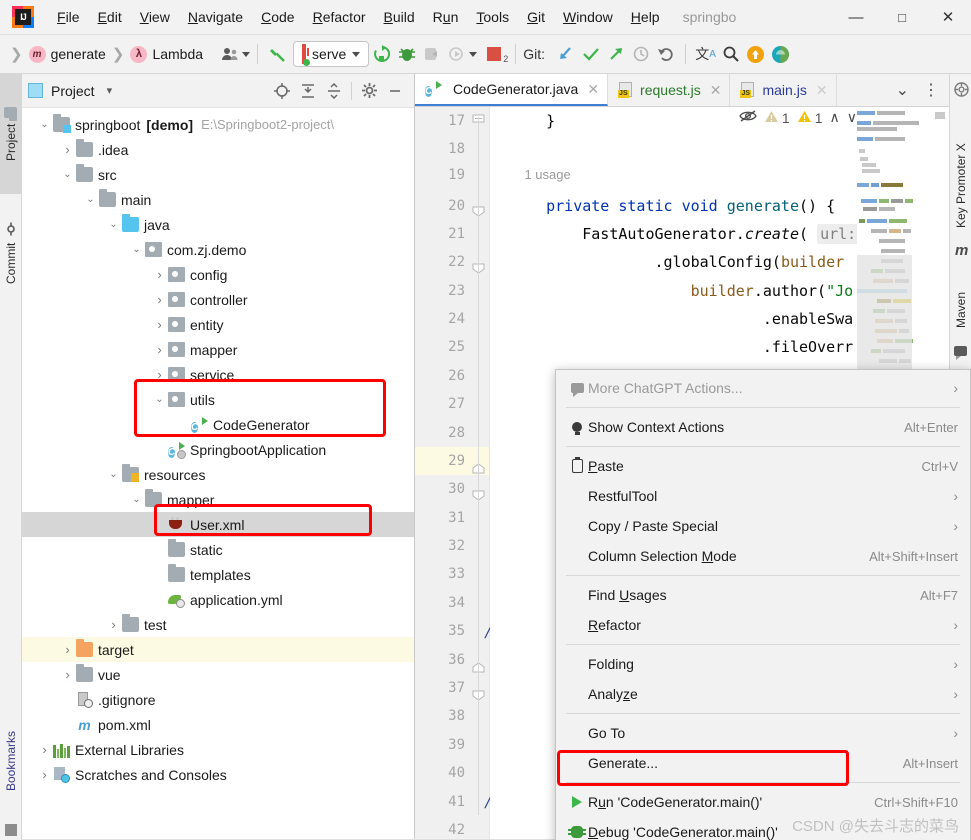 The height and width of the screenshot is (840, 971). What do you see at coordinates (395, 91) in the screenshot?
I see `hide-panel-icon` at bounding box center [395, 91].